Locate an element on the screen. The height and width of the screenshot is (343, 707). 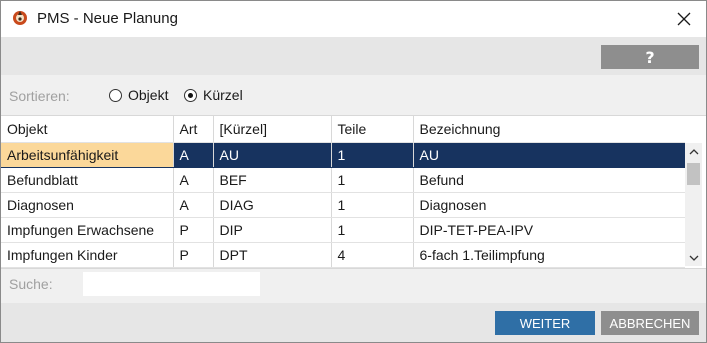
column-header-bezeichnung: Bezeichnung is located at coordinates (549, 129).